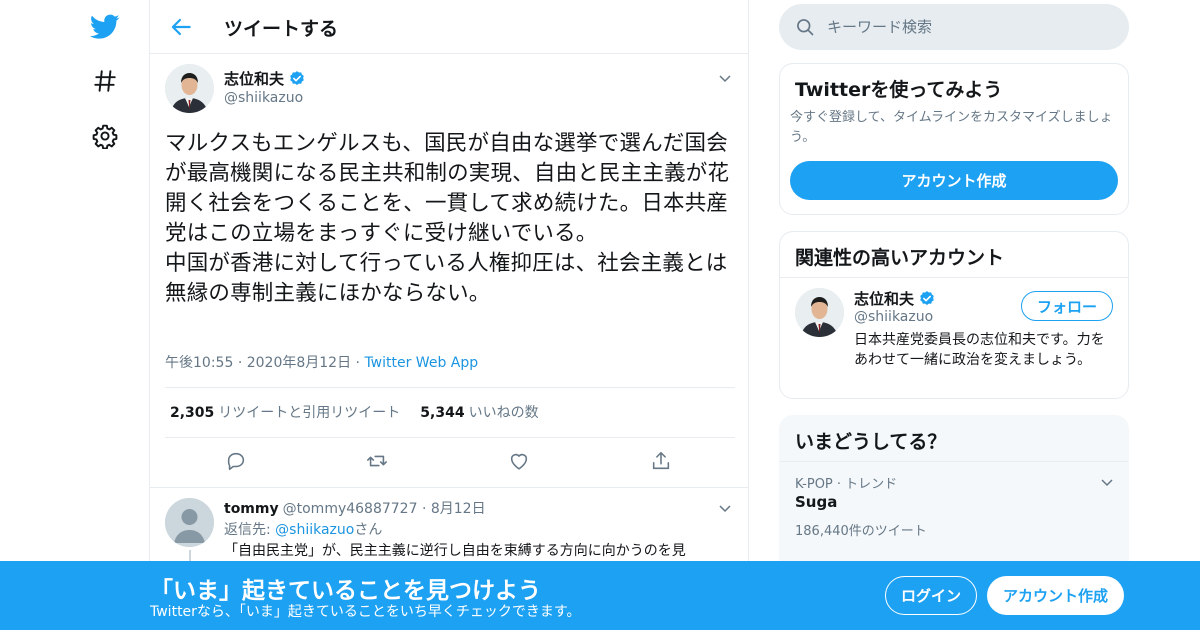 The image size is (1200, 630). Describe the element at coordinates (861, 531) in the screenshot. I see `trend-count: 186,440件のツイート` at that location.